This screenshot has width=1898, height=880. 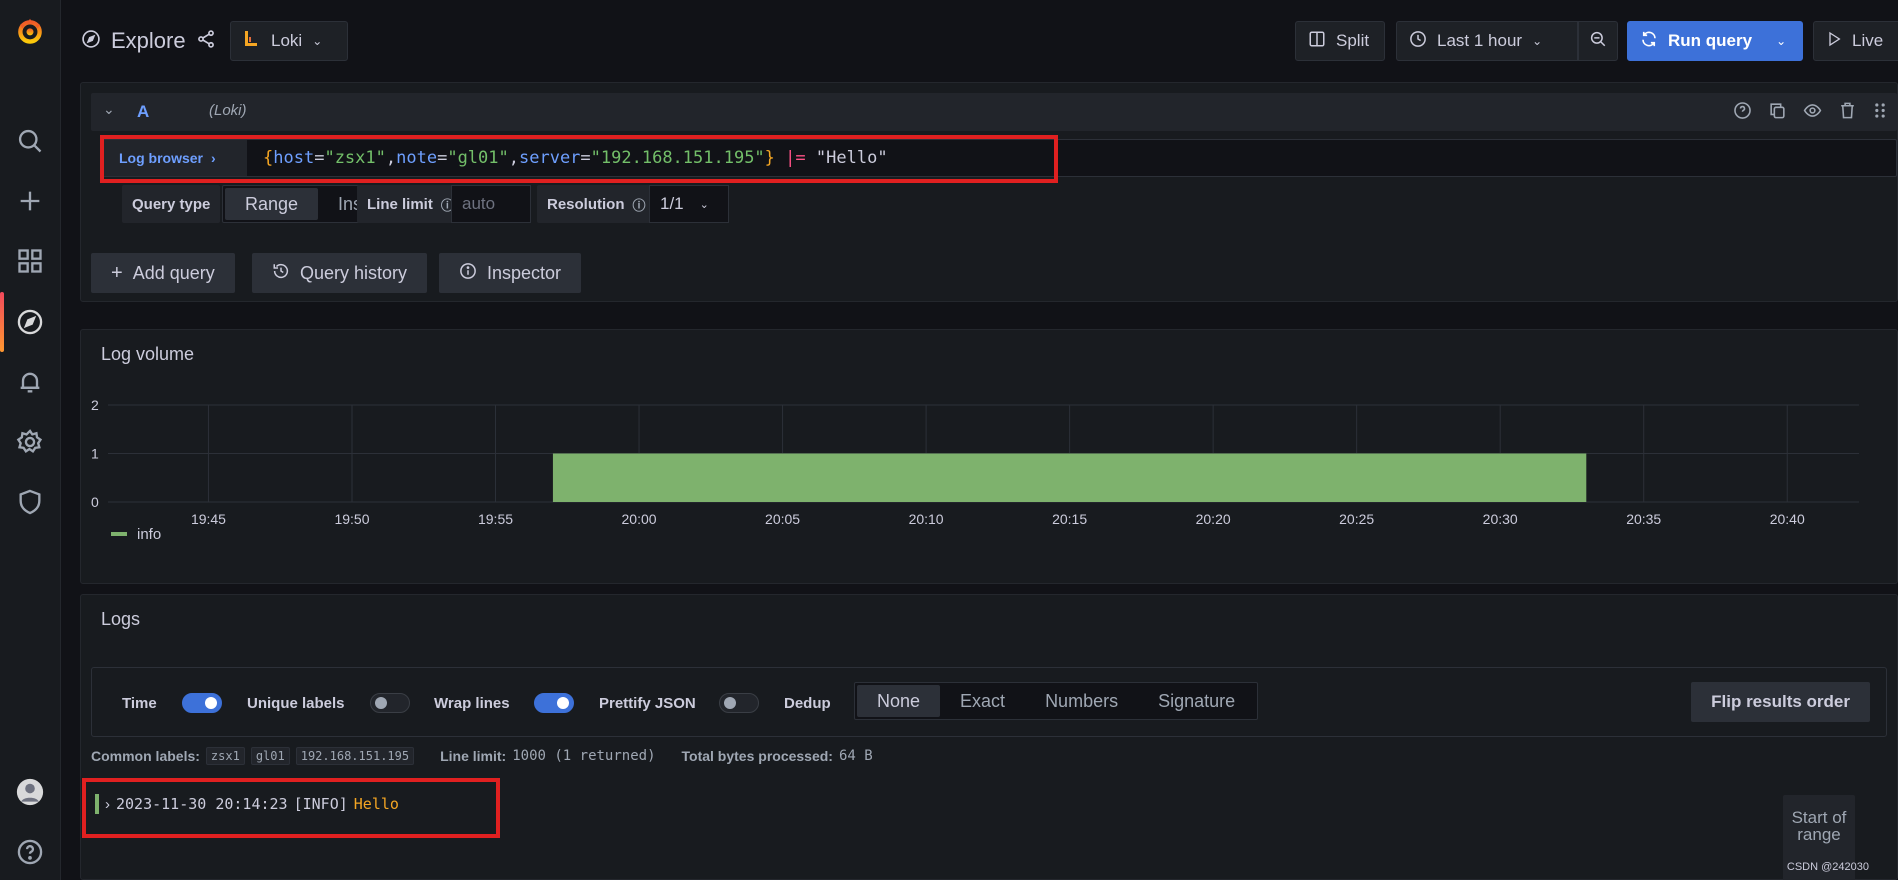 What do you see at coordinates (175, 158) in the screenshot?
I see `log-browser-button: Log browser ›` at bounding box center [175, 158].